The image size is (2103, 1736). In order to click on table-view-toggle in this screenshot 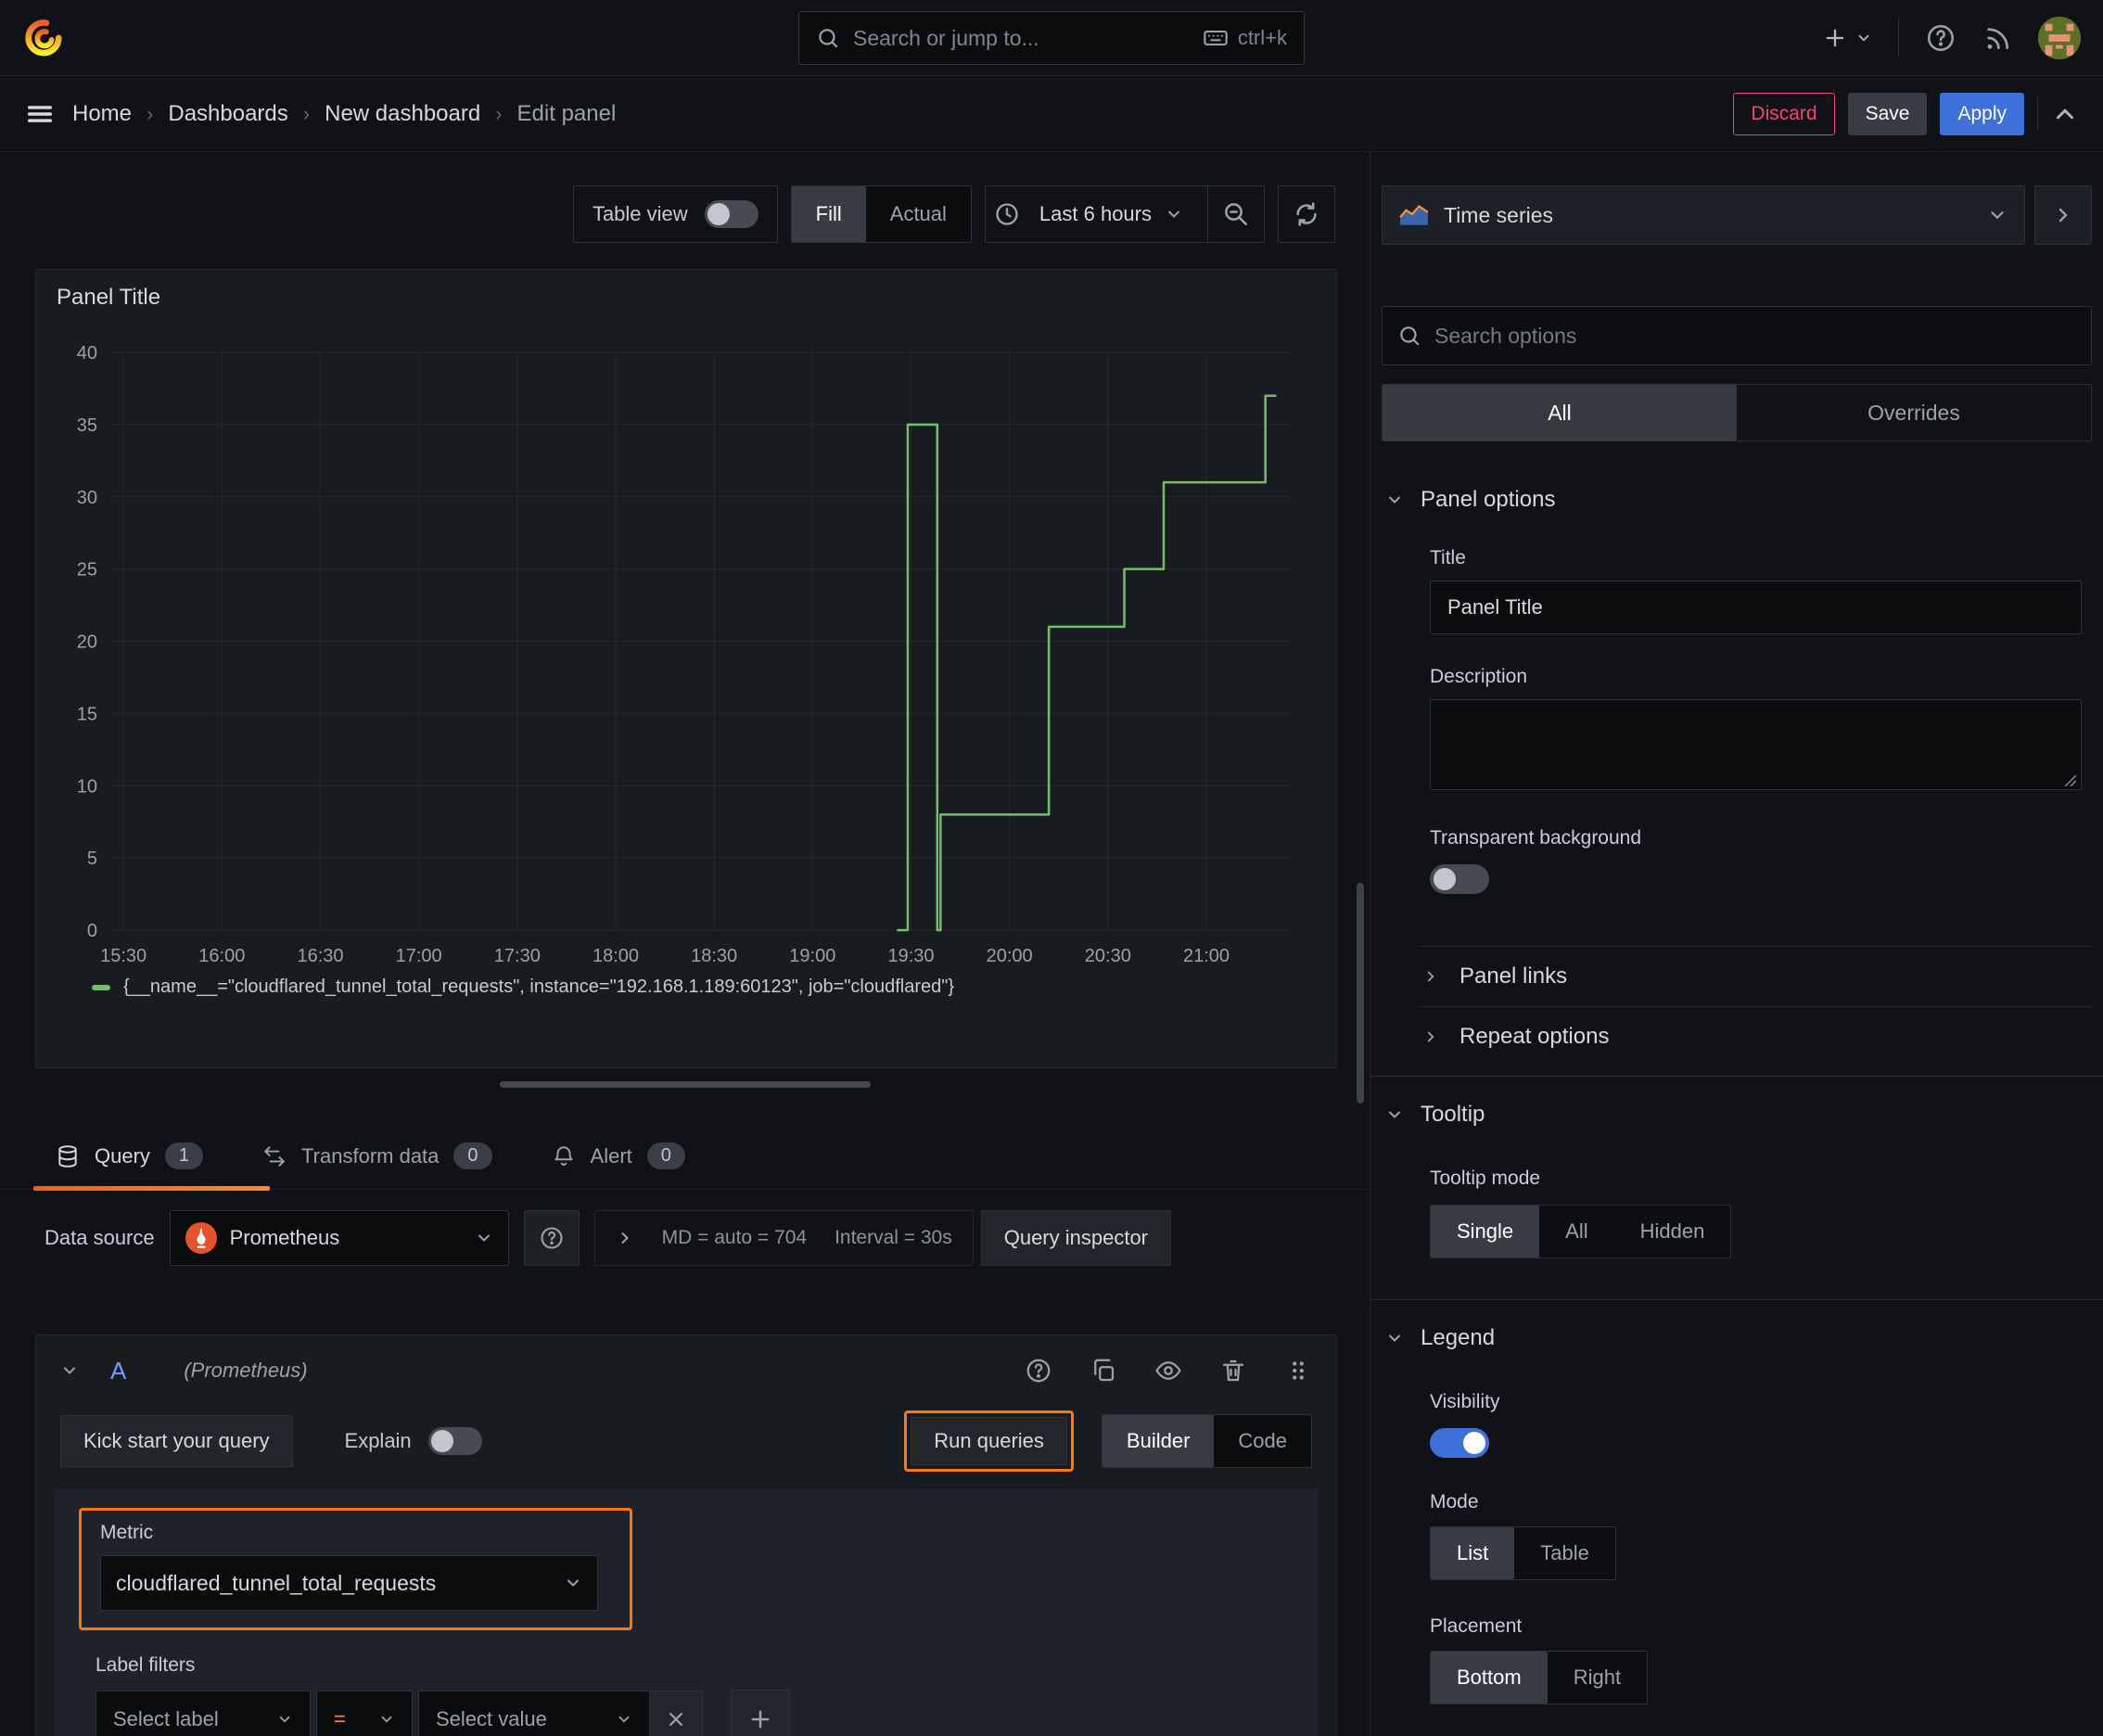, I will do `click(731, 214)`.